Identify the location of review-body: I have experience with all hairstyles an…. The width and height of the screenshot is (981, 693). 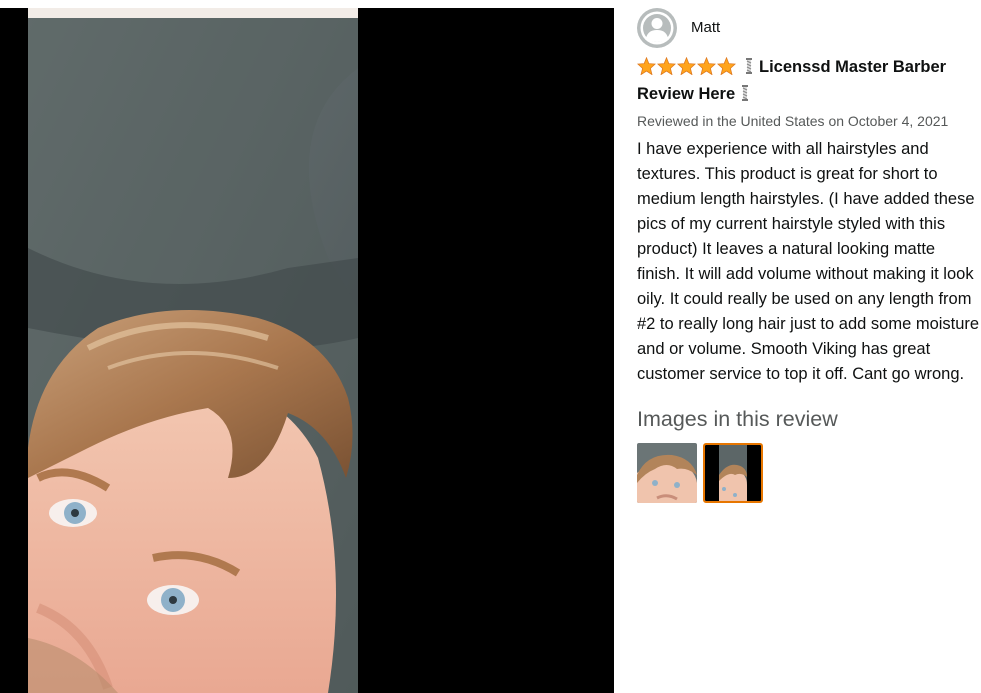
(808, 261).